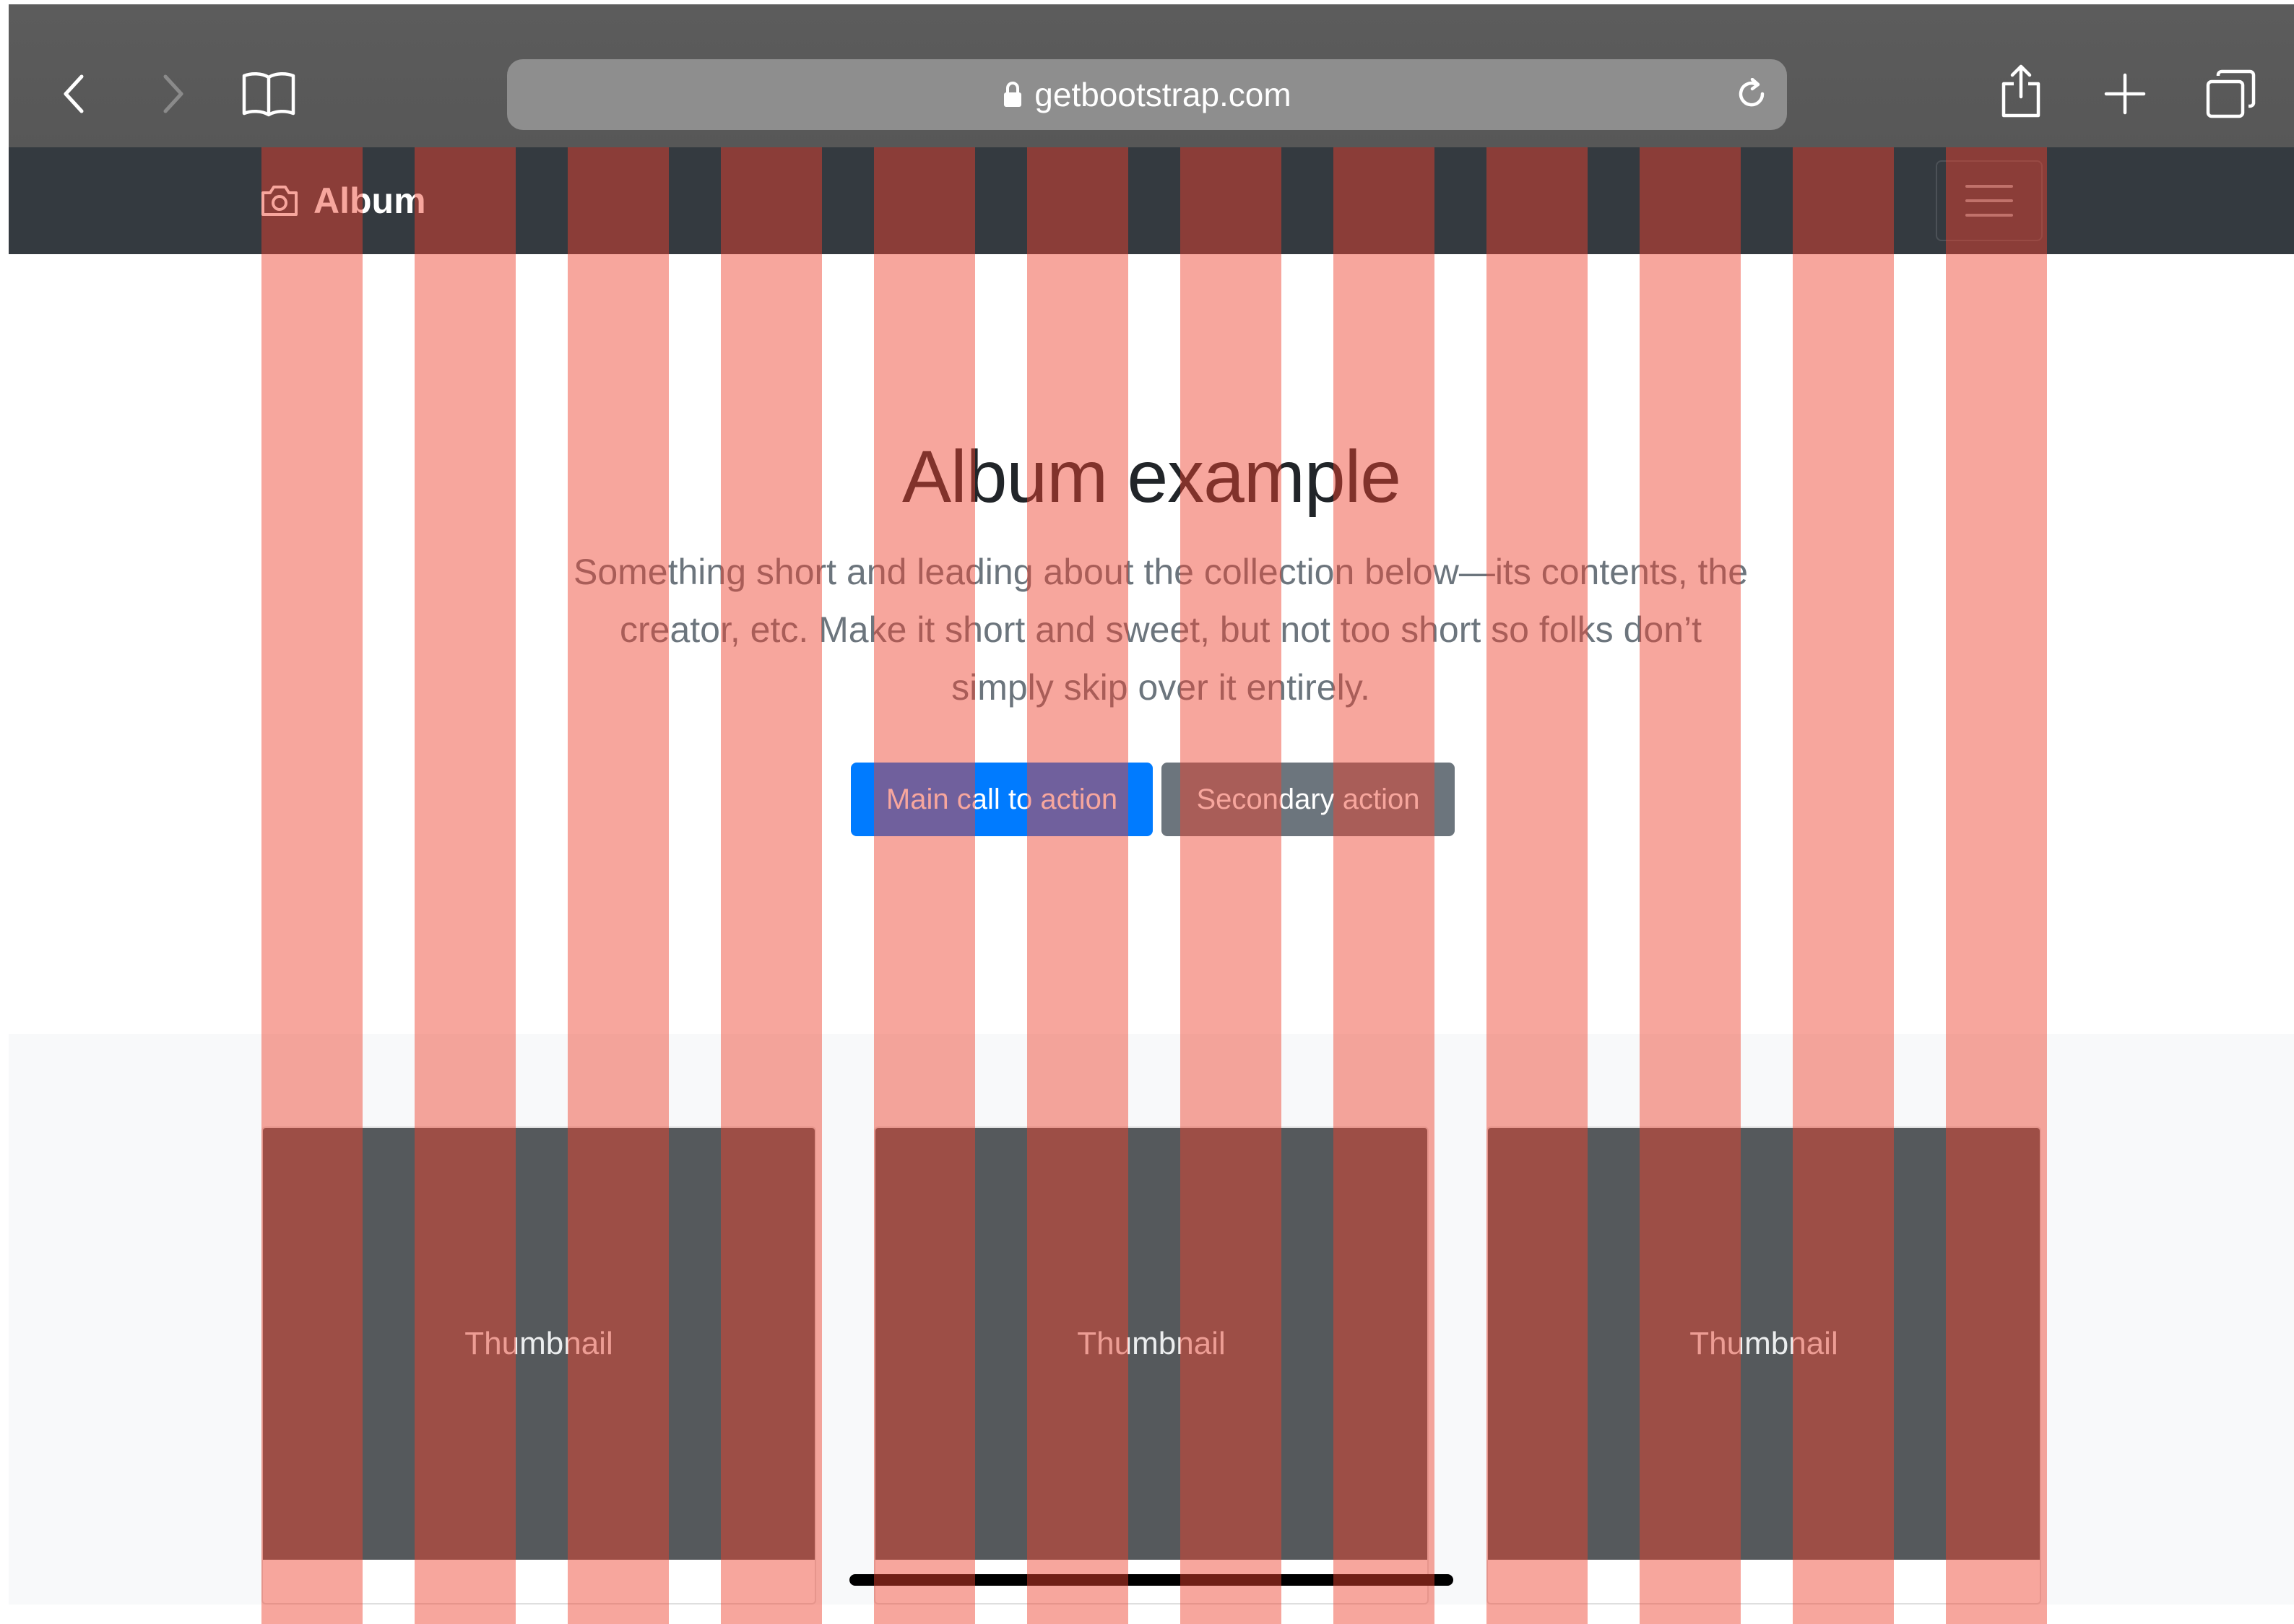  Describe the element at coordinates (1151, 1580) in the screenshot. I see `home-indicator` at that location.